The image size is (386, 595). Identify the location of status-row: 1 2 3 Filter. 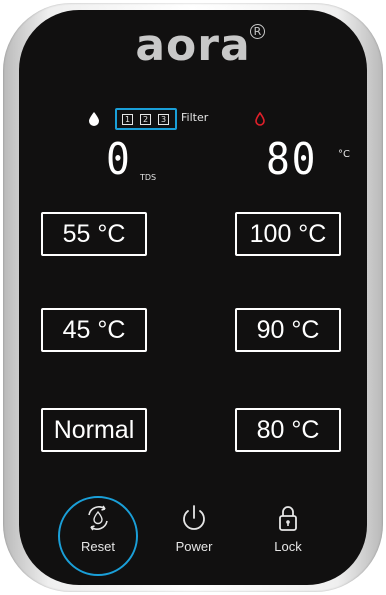
(193, 120).